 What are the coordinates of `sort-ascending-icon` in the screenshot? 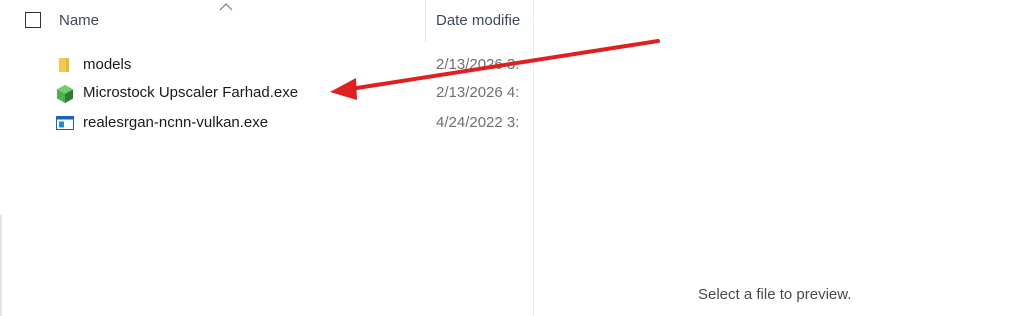 It's located at (226, 7).